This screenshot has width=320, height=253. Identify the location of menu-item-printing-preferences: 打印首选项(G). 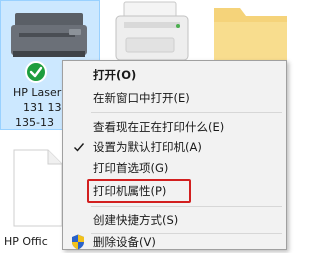
(174, 168).